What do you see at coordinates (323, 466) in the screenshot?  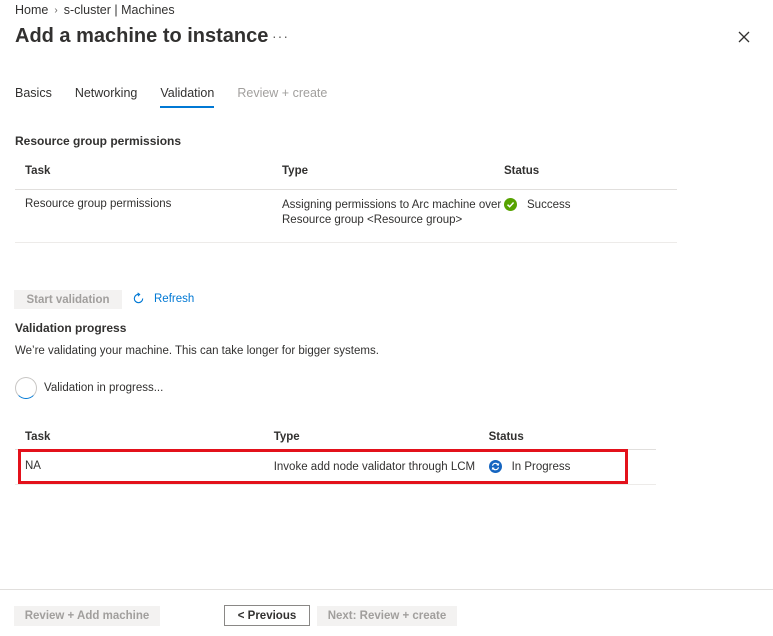 I see `highlight-box` at bounding box center [323, 466].